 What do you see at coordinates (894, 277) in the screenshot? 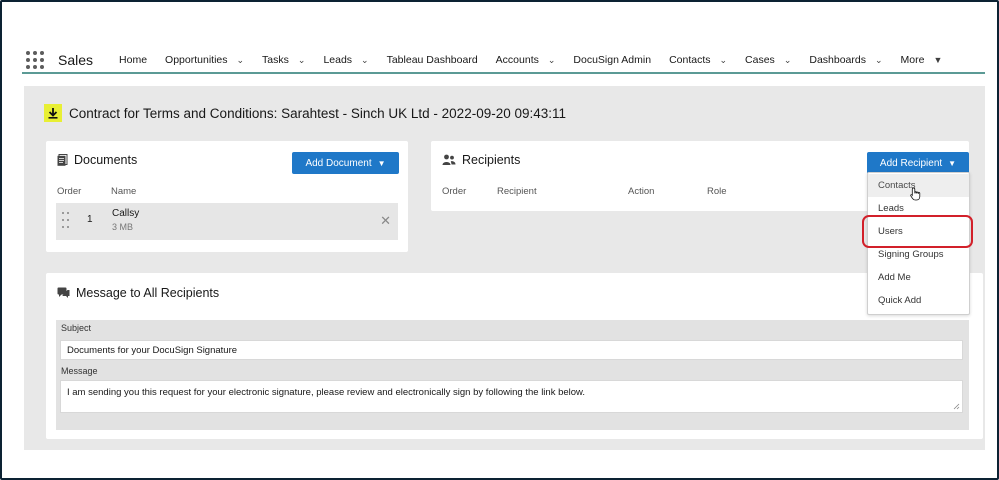
I see `menu-item-label: Add Me` at bounding box center [894, 277].